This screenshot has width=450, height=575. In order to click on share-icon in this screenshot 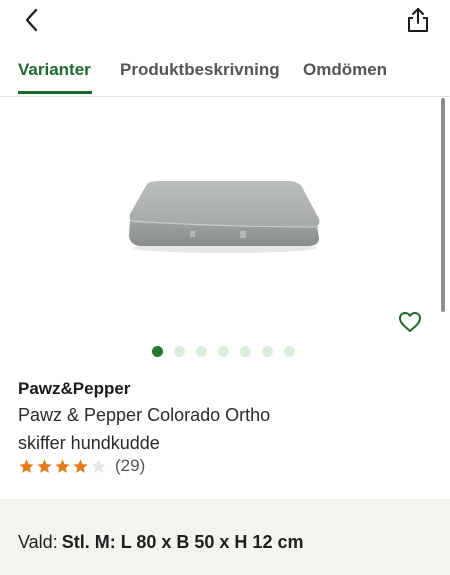, I will do `click(418, 20)`.